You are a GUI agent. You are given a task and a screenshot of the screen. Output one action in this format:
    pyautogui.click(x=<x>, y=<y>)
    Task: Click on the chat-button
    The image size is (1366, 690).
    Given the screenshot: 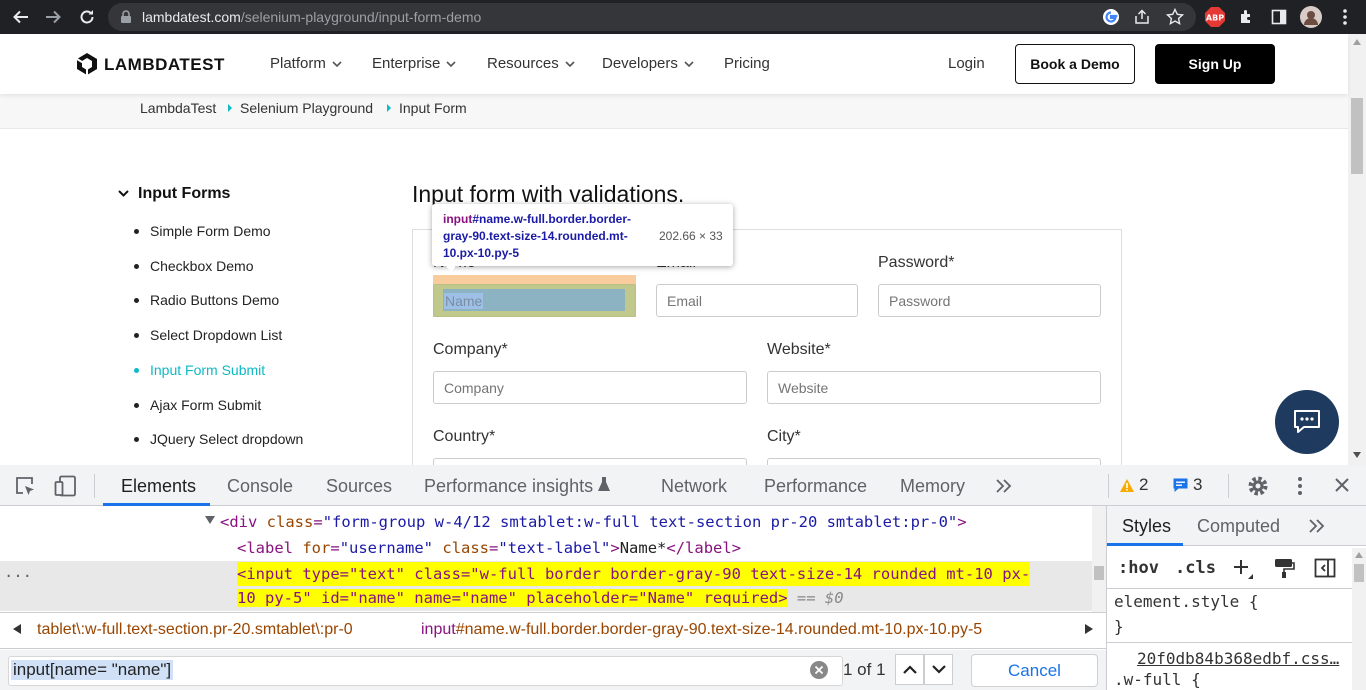 What is the action you would take?
    pyautogui.click(x=1307, y=422)
    